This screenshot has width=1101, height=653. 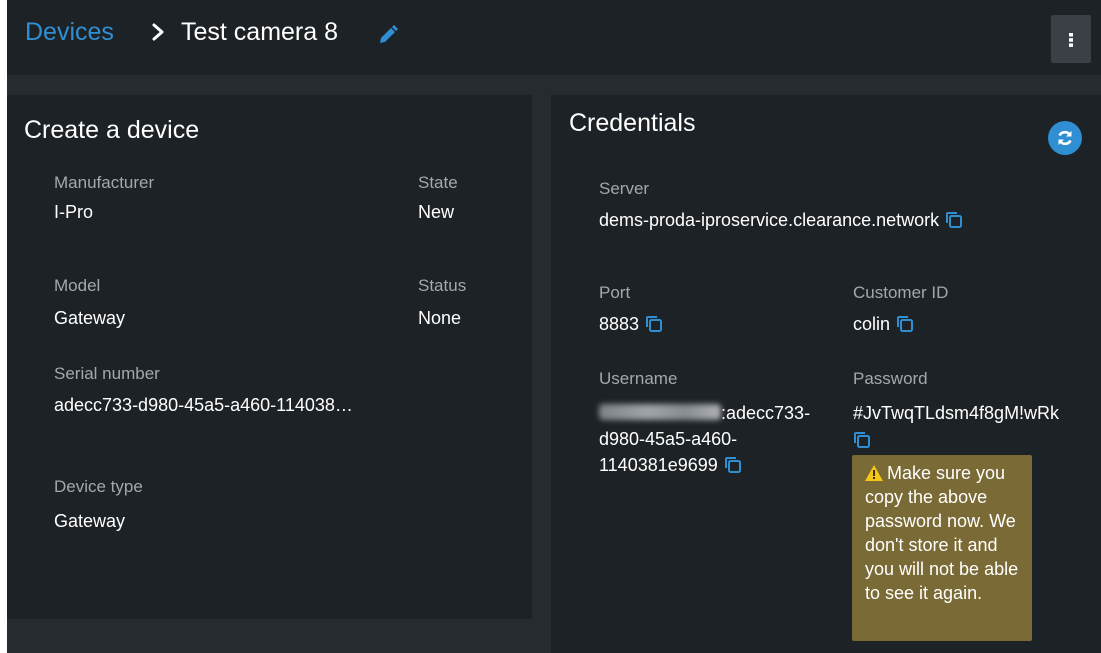 I want to click on more-menu-button, so click(x=1071, y=39).